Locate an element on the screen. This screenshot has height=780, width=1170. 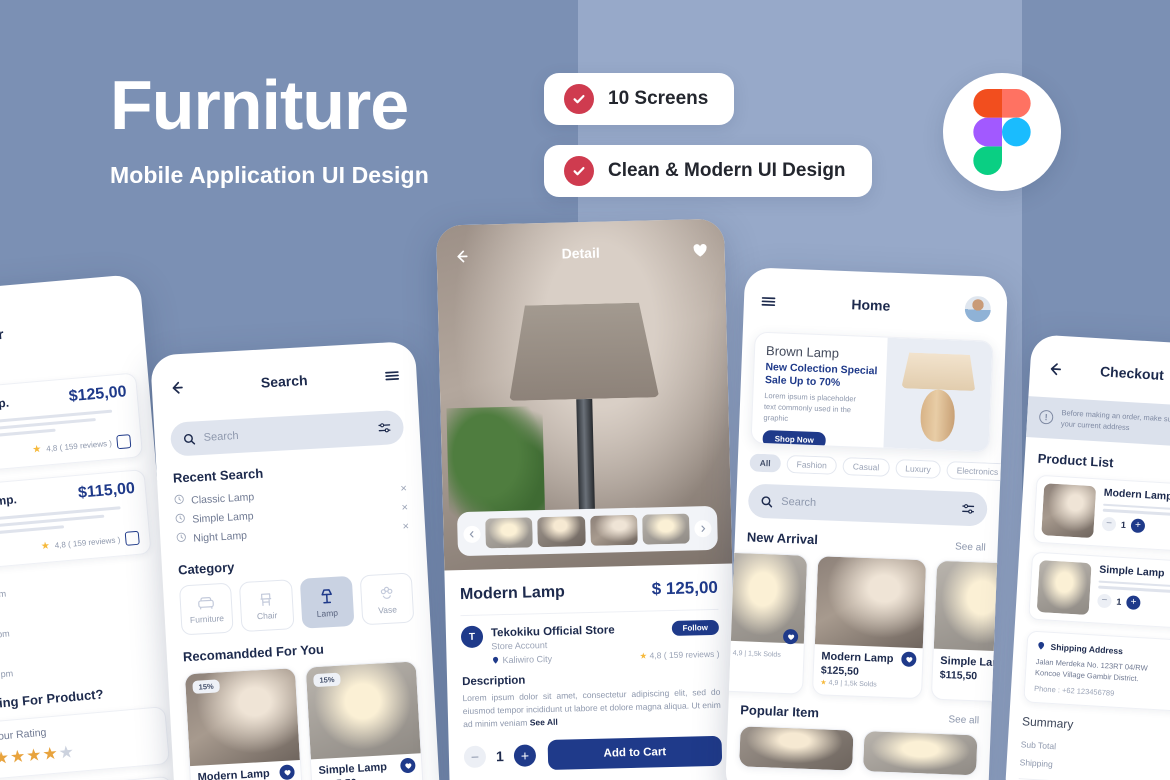
new-arrival-see-all: See all is located at coordinates (970, 547).